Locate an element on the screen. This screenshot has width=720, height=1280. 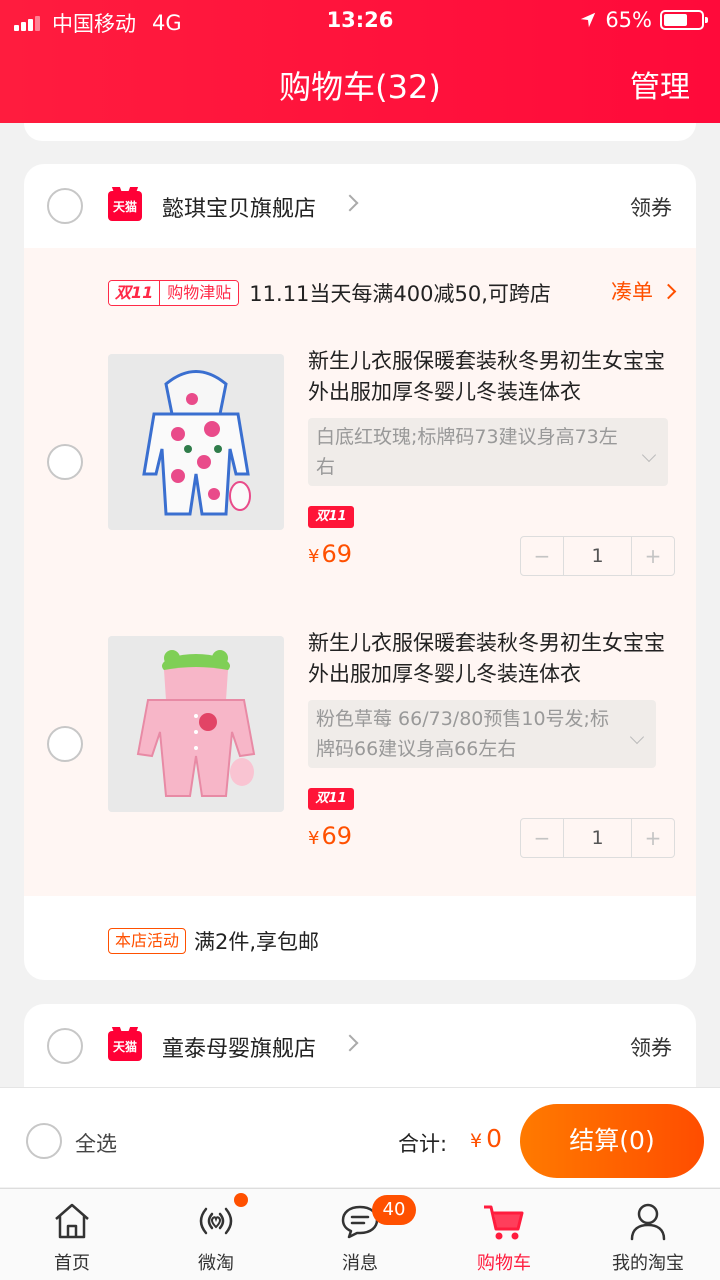
battery-percent: 65% is located at coordinates (628, 20).